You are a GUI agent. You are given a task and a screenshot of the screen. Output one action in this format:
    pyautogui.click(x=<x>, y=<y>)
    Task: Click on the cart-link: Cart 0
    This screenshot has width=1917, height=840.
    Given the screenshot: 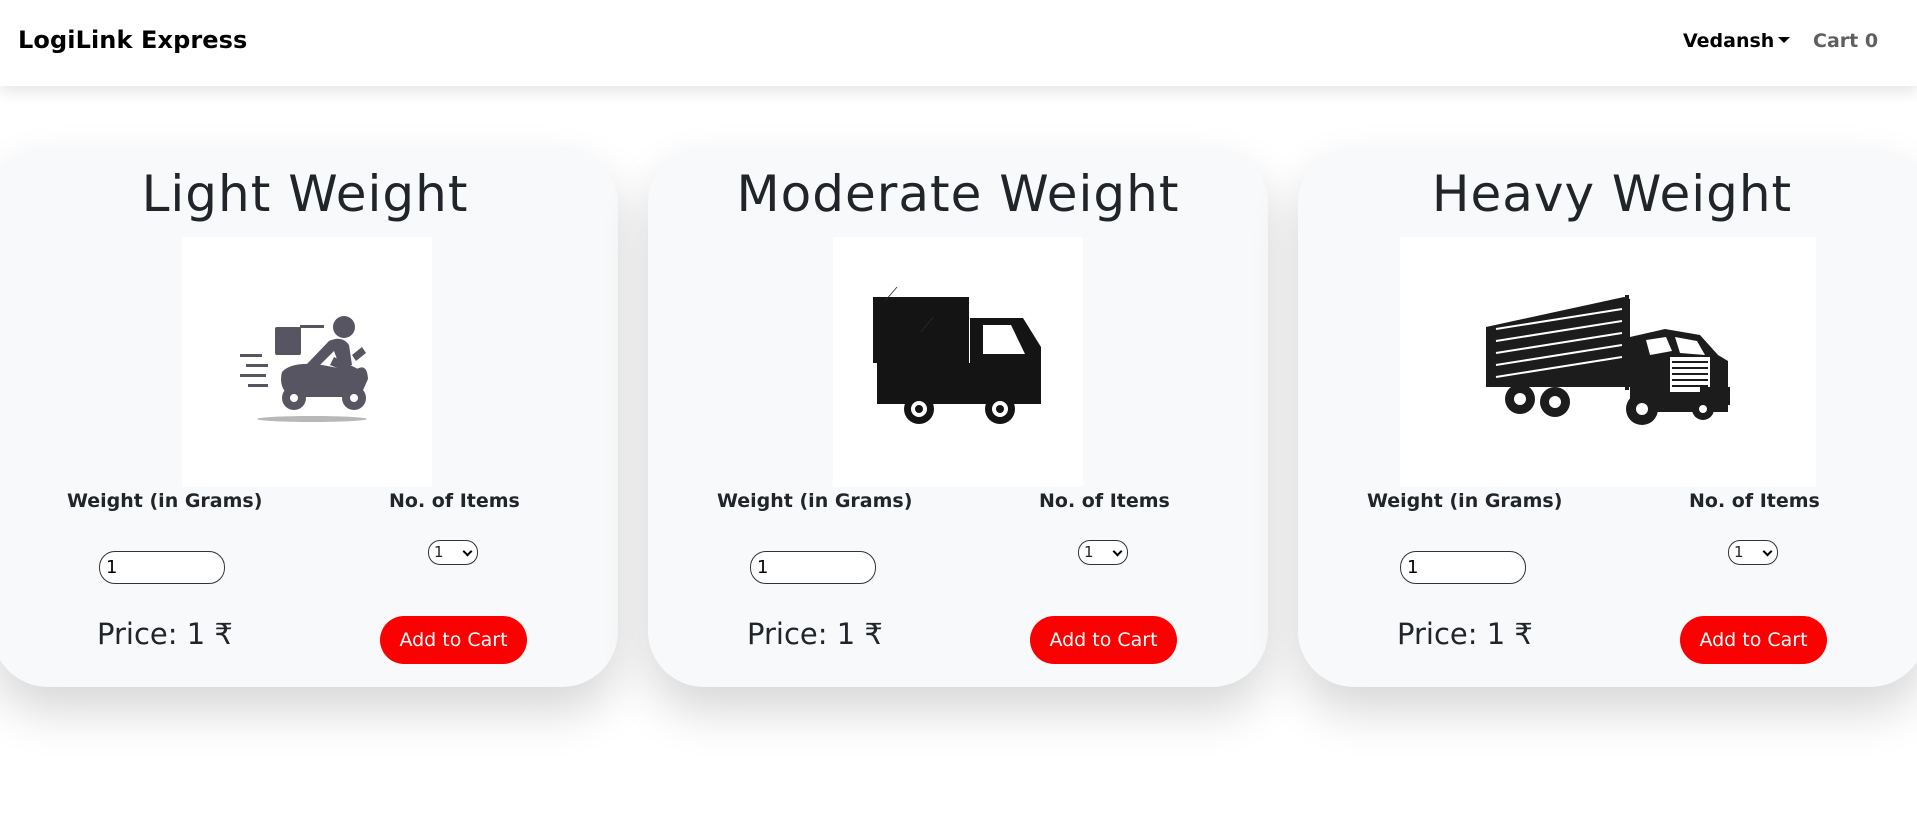 What is the action you would take?
    pyautogui.click(x=1845, y=41)
    